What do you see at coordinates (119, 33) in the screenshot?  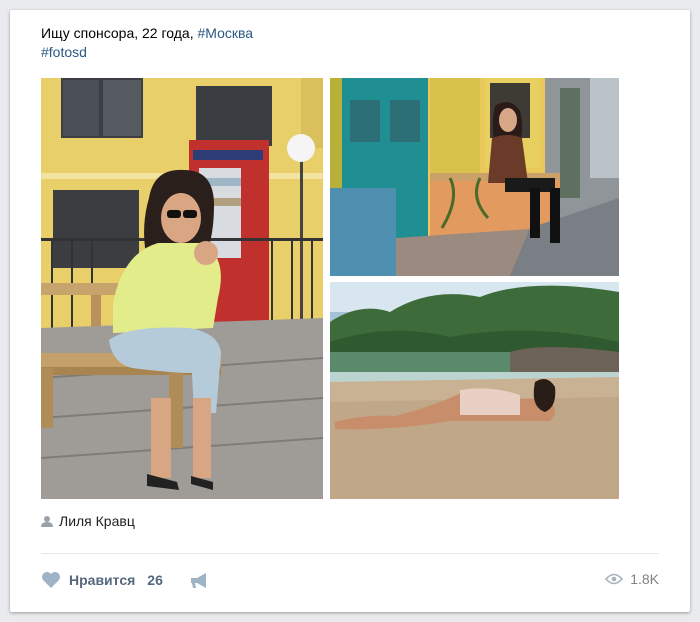 I see `post-text-body: Ищу спонсора, 22 года,` at bounding box center [119, 33].